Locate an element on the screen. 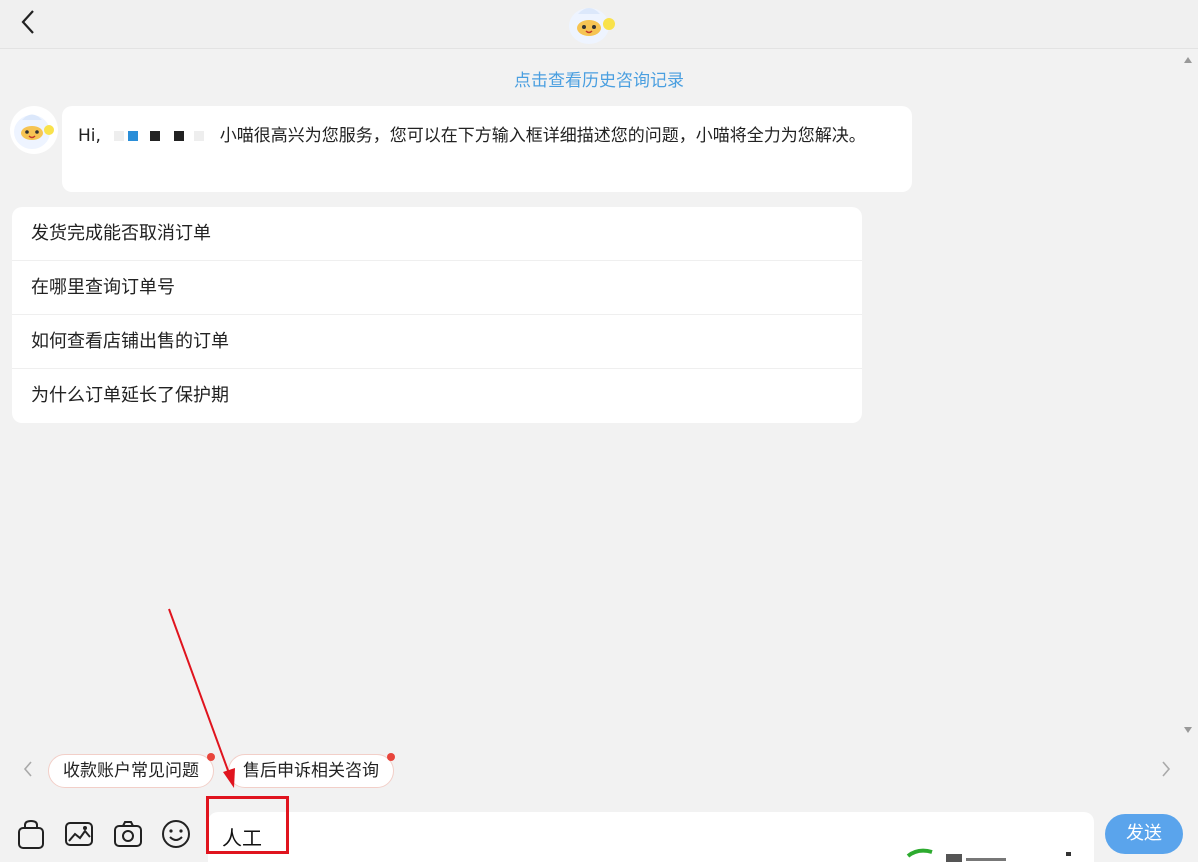 This screenshot has height=862, width=1198. quick-chip-label: 售后申诉相关咨询 is located at coordinates (311, 771).